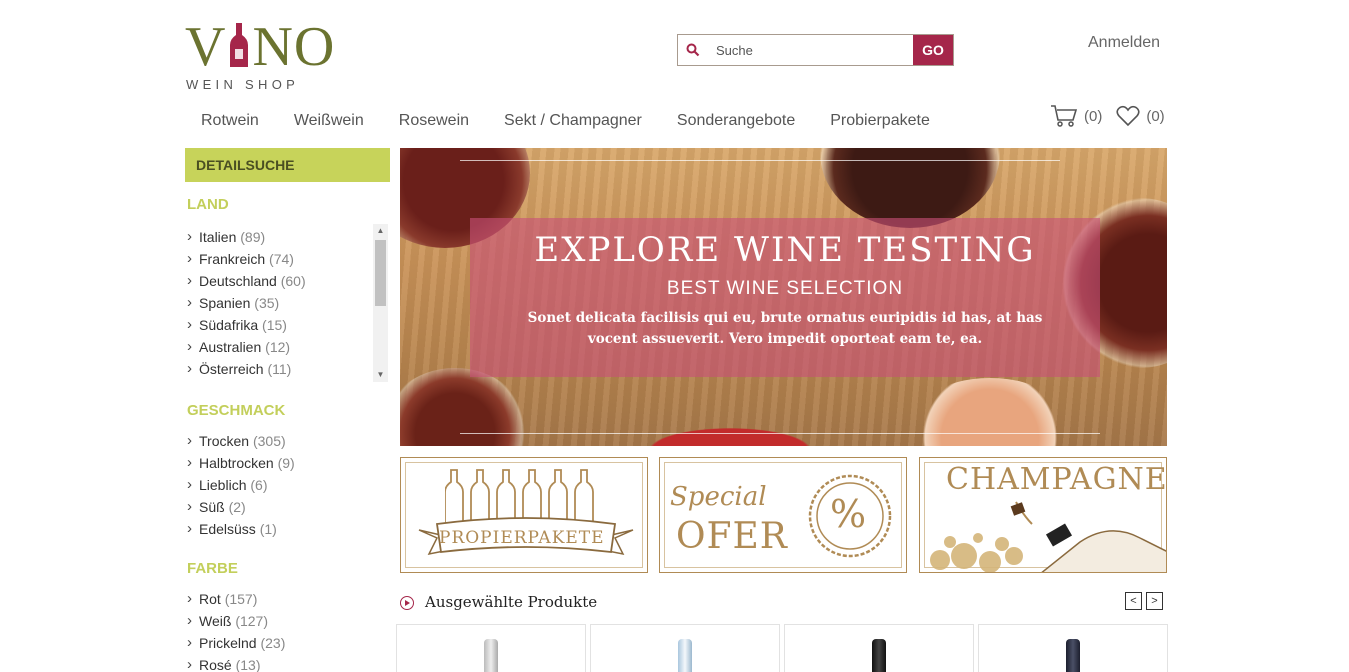  Describe the element at coordinates (434, 121) in the screenshot. I see `nav-rosewein: Rosewein` at that location.